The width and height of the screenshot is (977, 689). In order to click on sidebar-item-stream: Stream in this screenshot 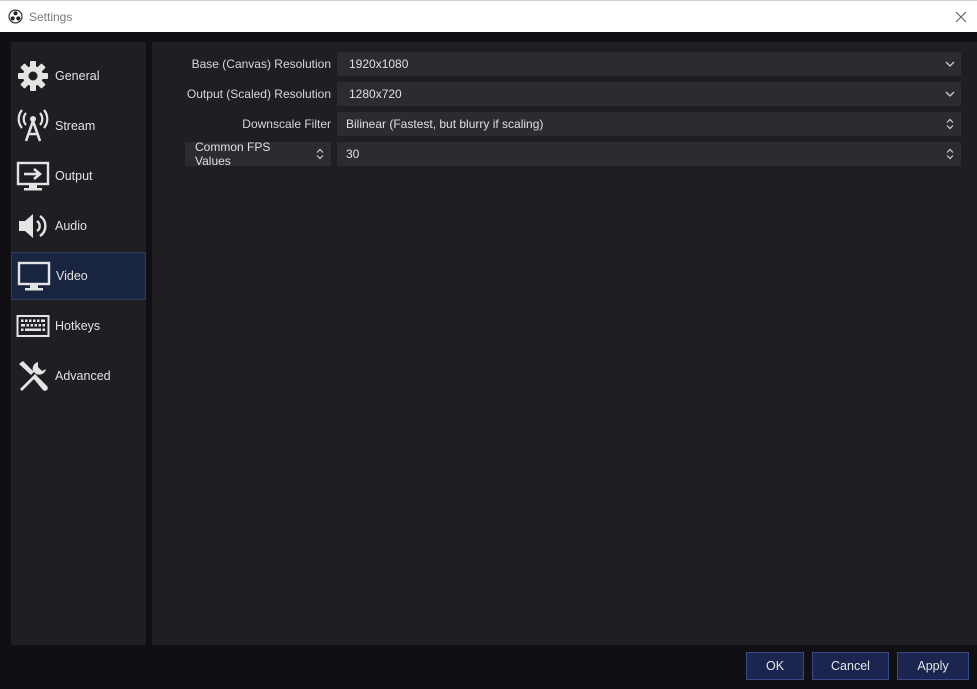, I will do `click(78, 126)`.